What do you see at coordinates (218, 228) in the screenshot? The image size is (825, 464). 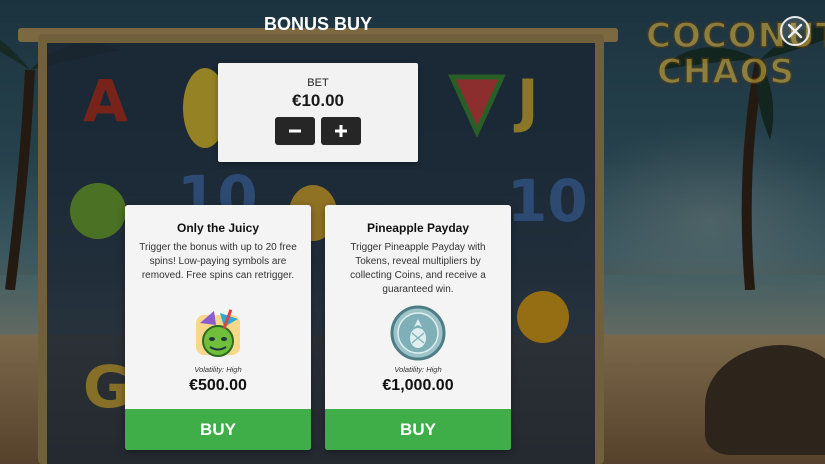 I see `bonus-title: Only the Juicy` at bounding box center [218, 228].